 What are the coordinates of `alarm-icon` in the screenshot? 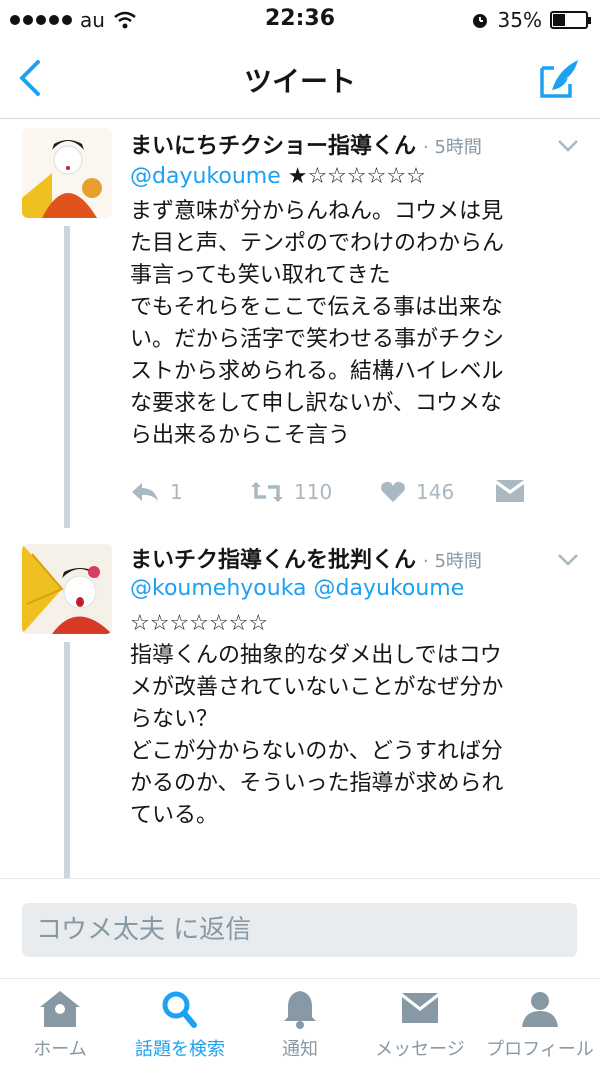 It's located at (479, 21).